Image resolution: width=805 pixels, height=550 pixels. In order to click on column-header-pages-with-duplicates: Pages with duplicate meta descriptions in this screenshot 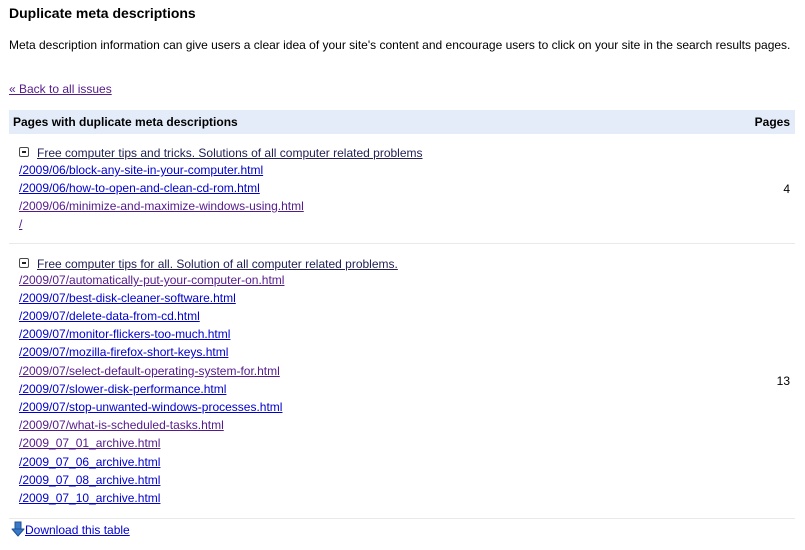, I will do `click(125, 122)`.